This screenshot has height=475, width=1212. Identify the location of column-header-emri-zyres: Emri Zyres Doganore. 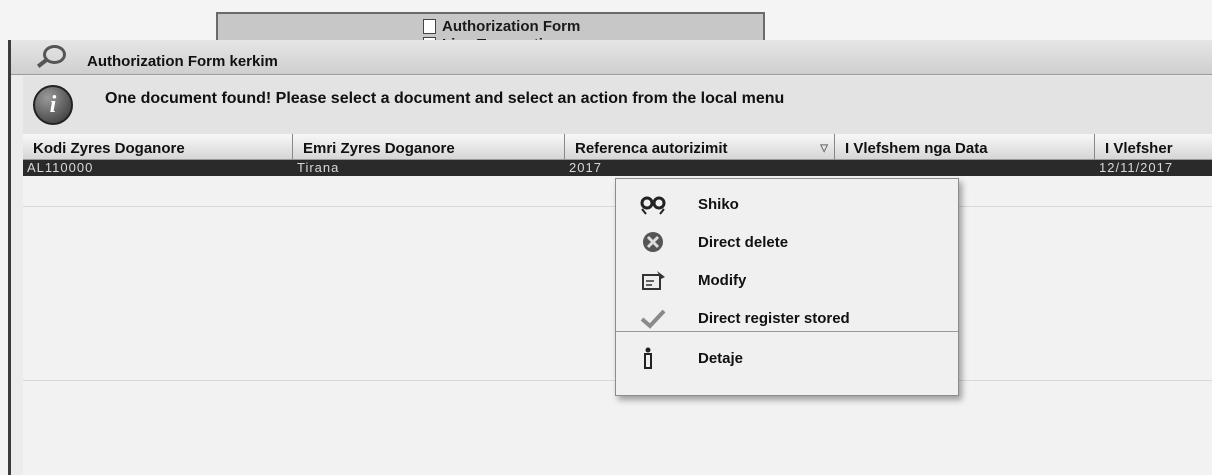
(429, 147).